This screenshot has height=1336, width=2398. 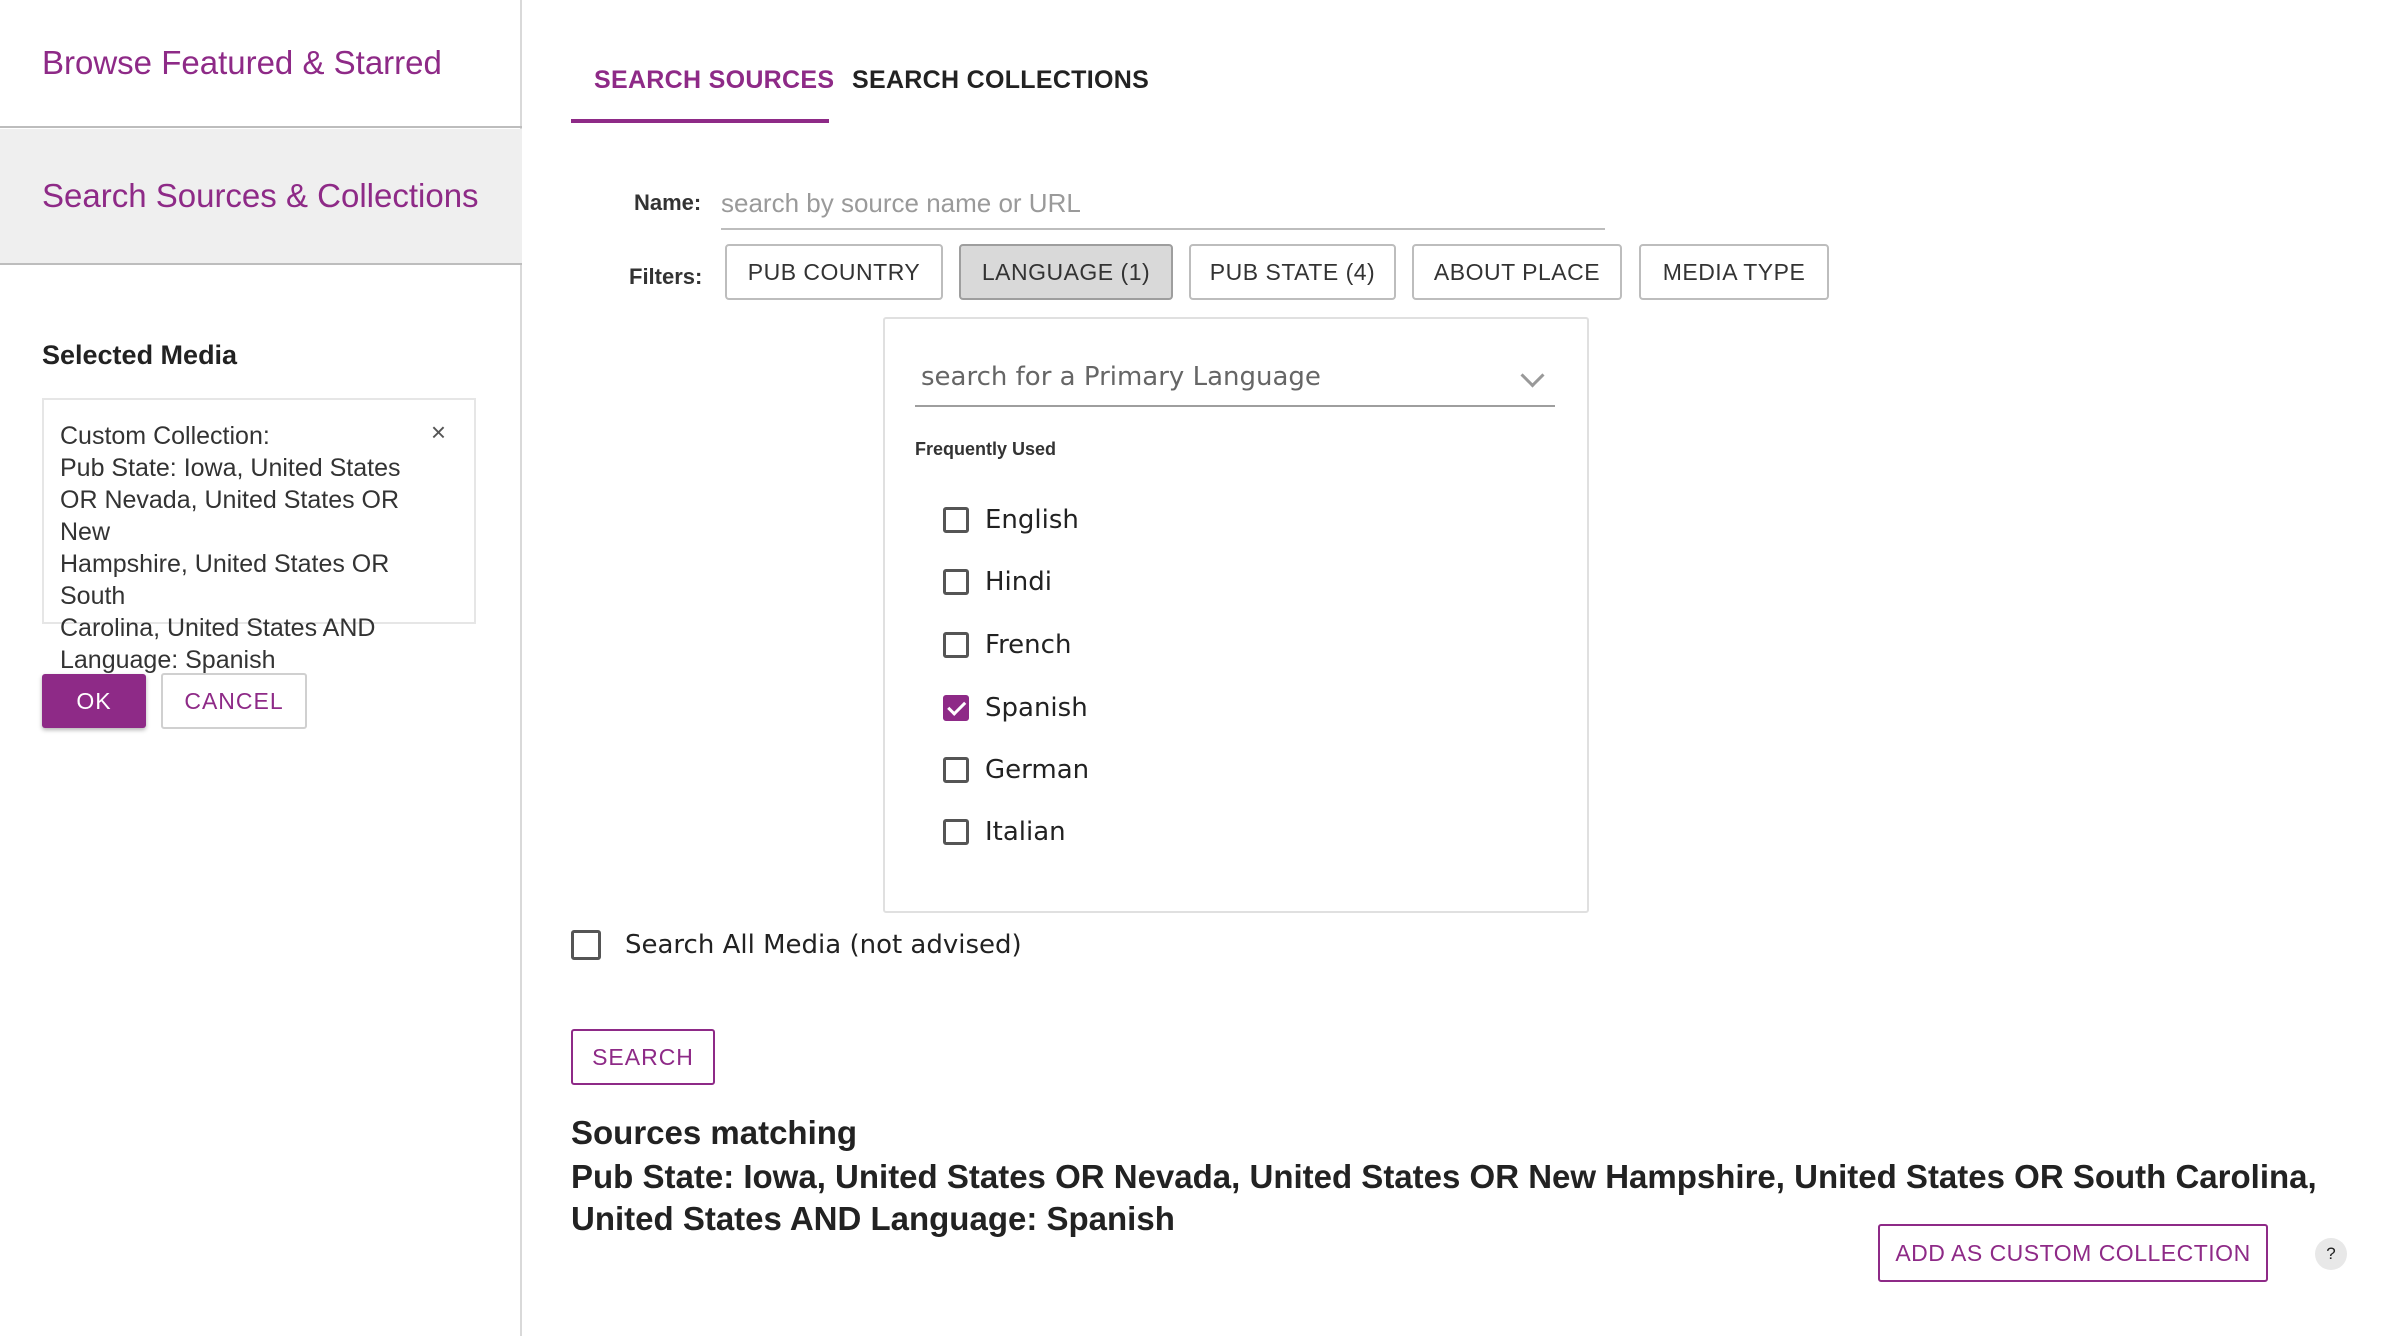 What do you see at coordinates (956, 708) in the screenshot?
I see `checkbox-checked` at bounding box center [956, 708].